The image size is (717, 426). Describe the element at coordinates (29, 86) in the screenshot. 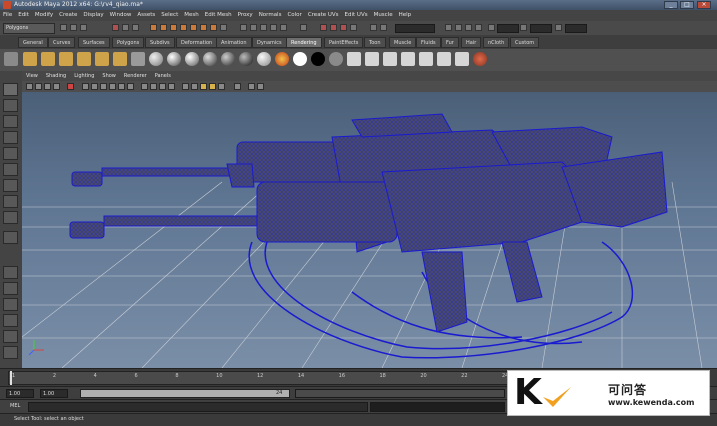

I see `select-camera-icon` at that location.